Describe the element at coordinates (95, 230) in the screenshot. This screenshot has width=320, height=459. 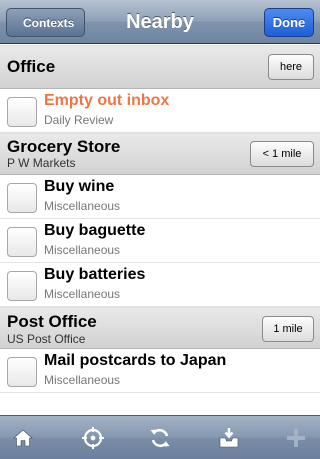
I see `task-title: Buy baguette` at that location.